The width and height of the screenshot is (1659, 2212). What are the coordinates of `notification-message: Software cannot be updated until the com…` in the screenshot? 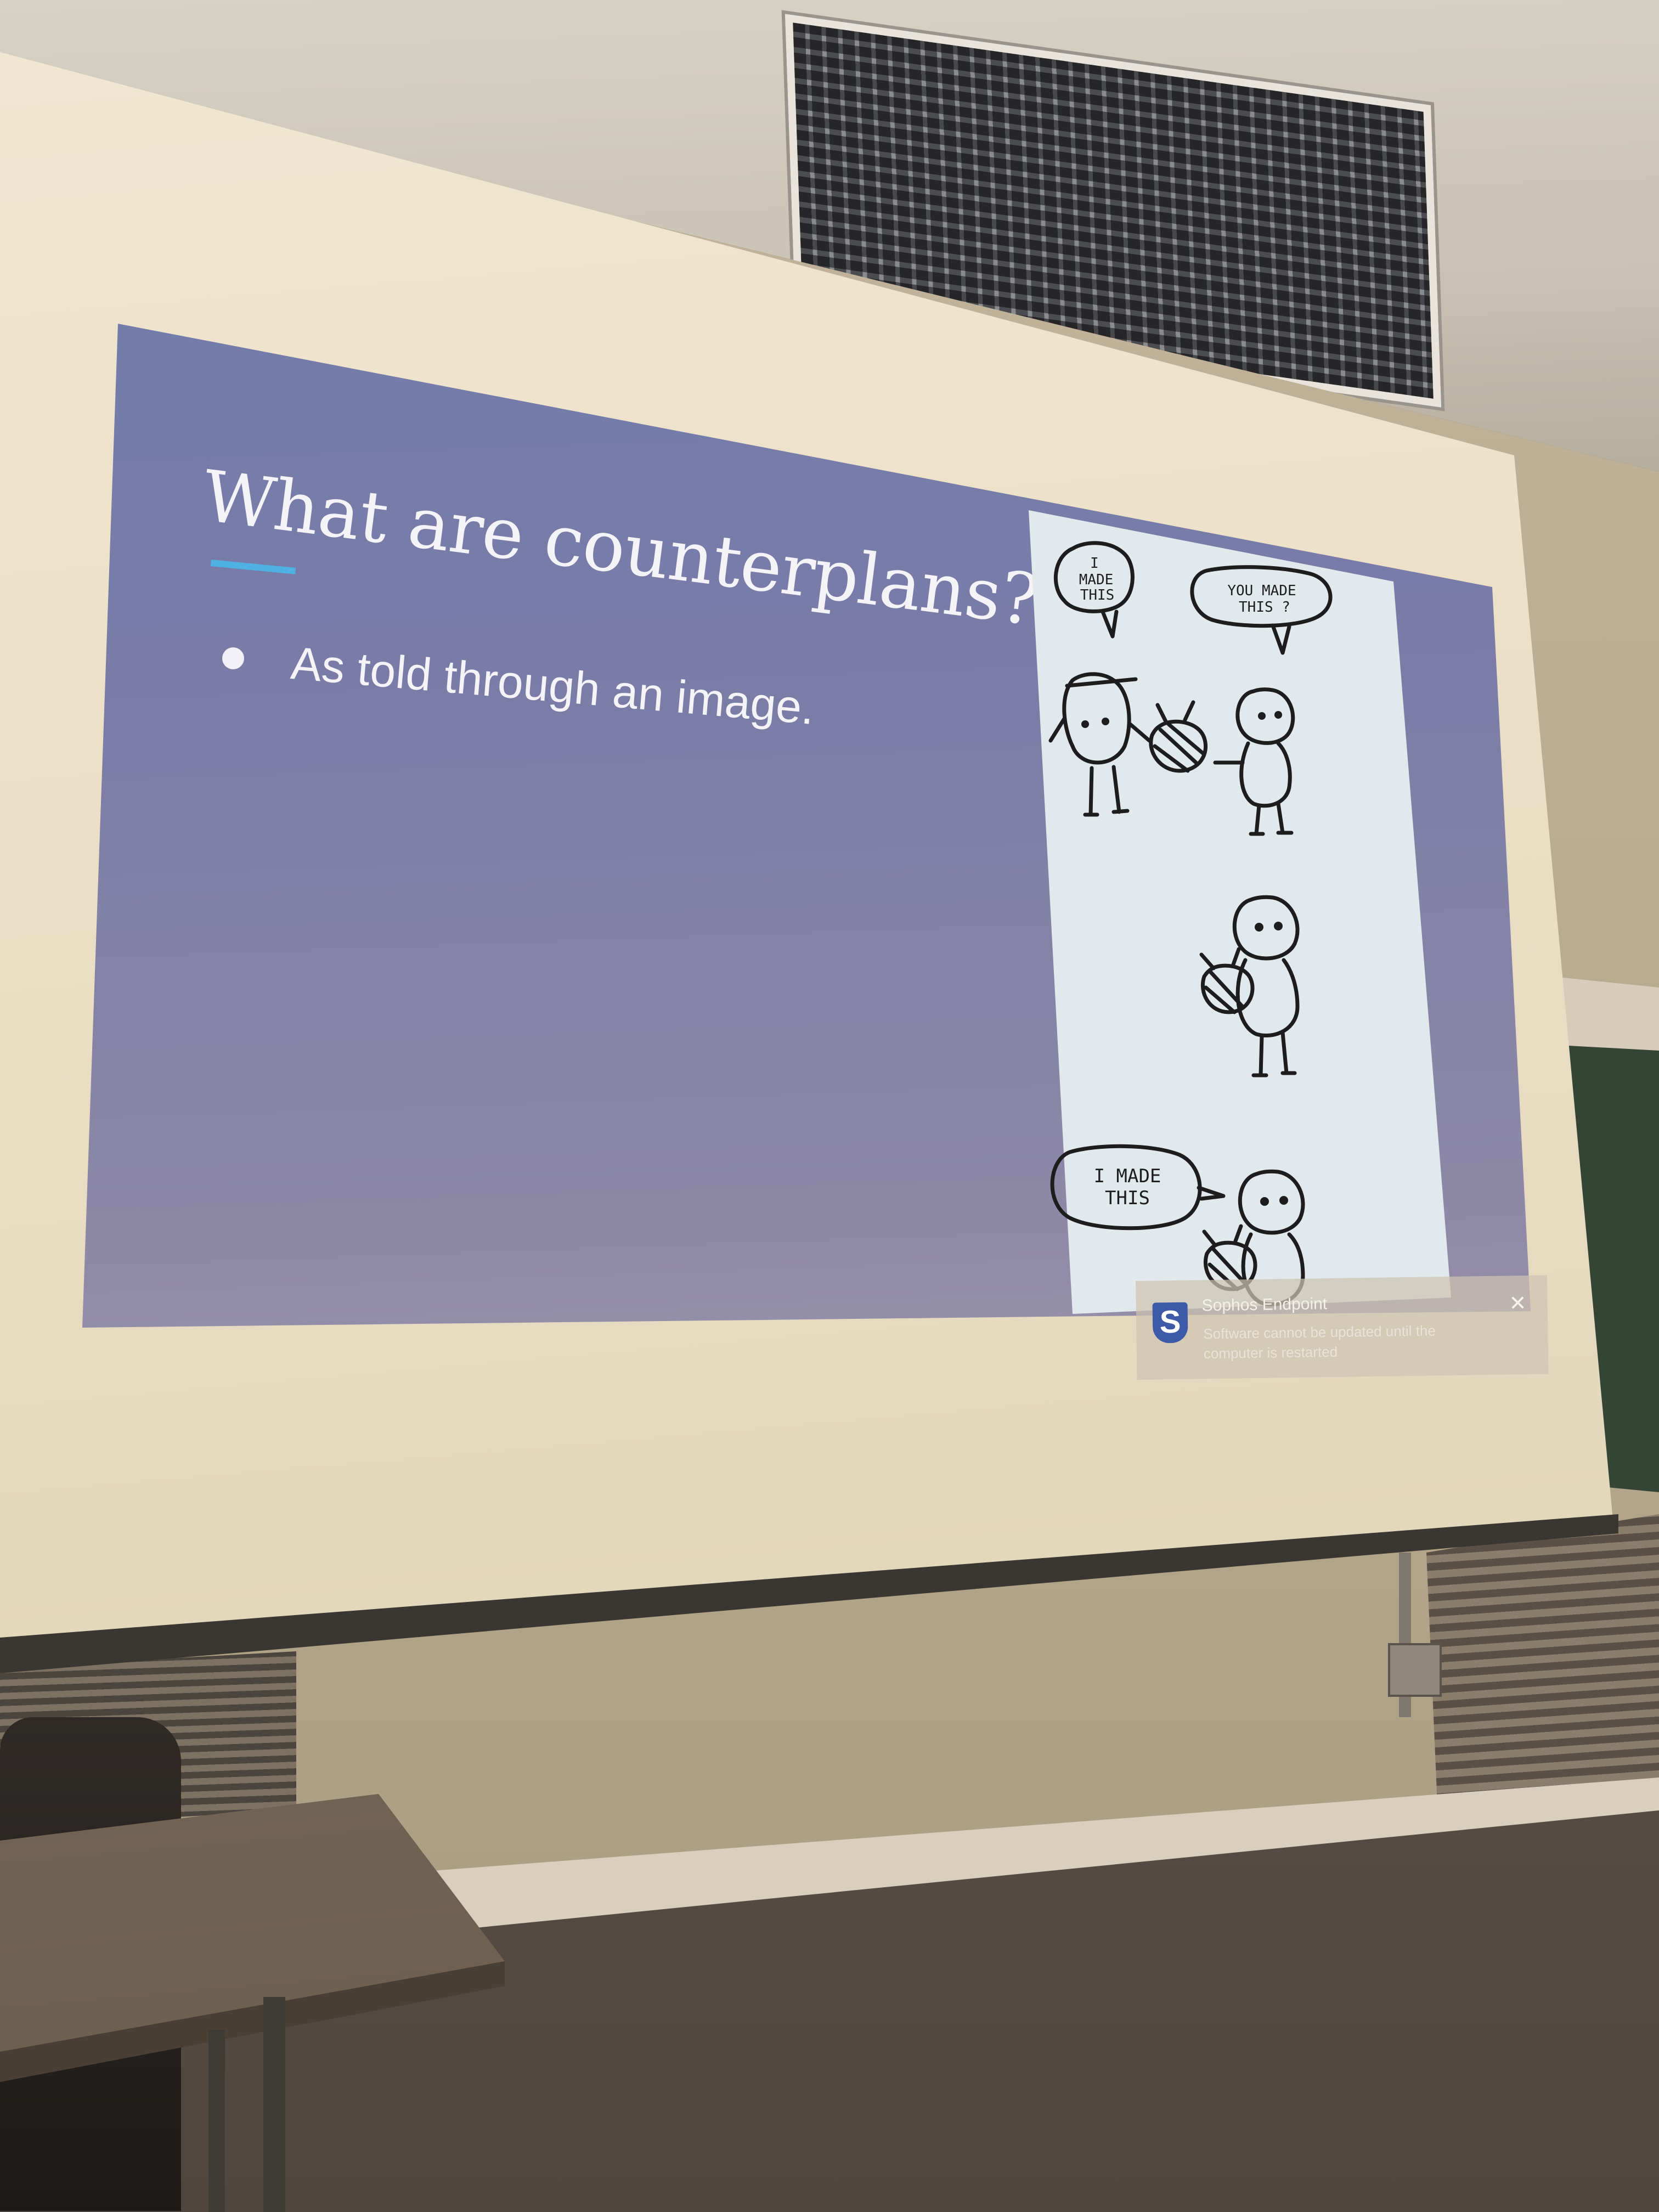 It's located at (1319, 1342).